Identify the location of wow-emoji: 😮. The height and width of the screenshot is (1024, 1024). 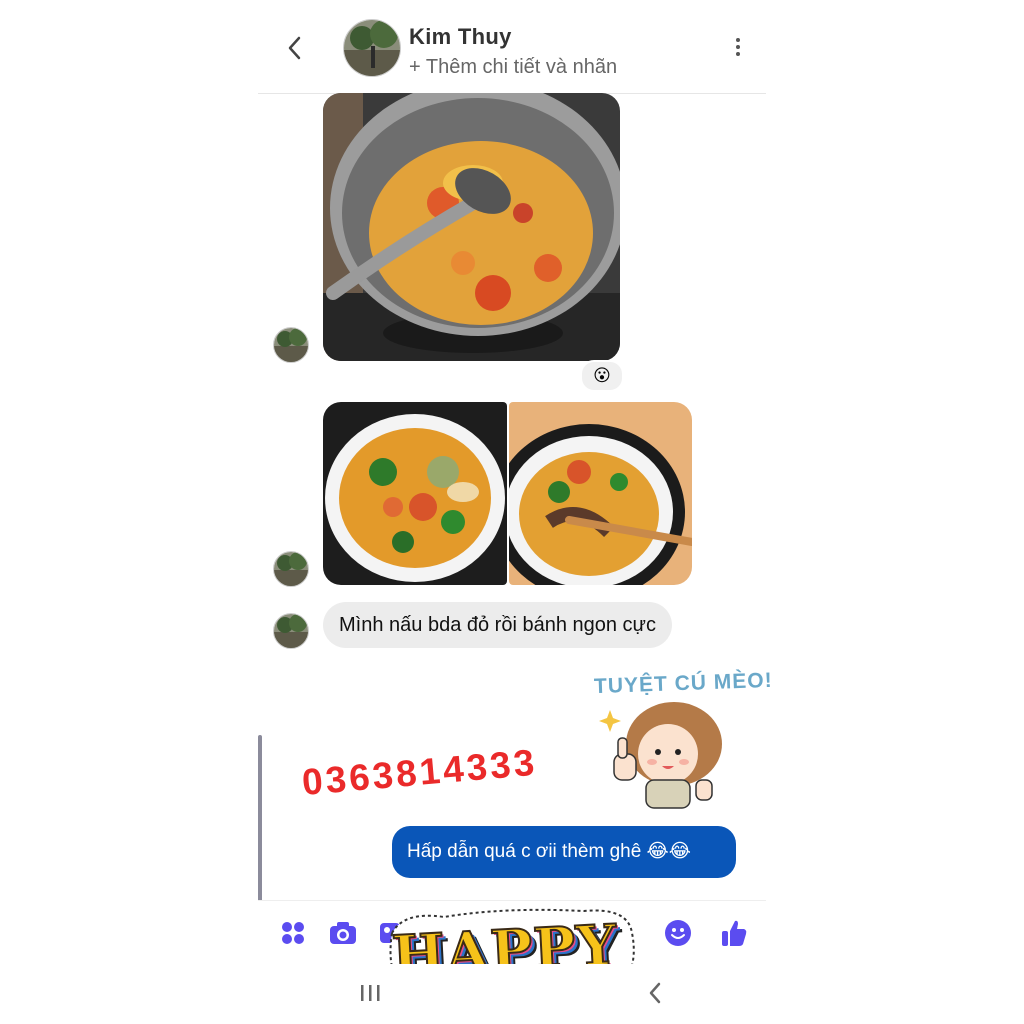
(602, 375).